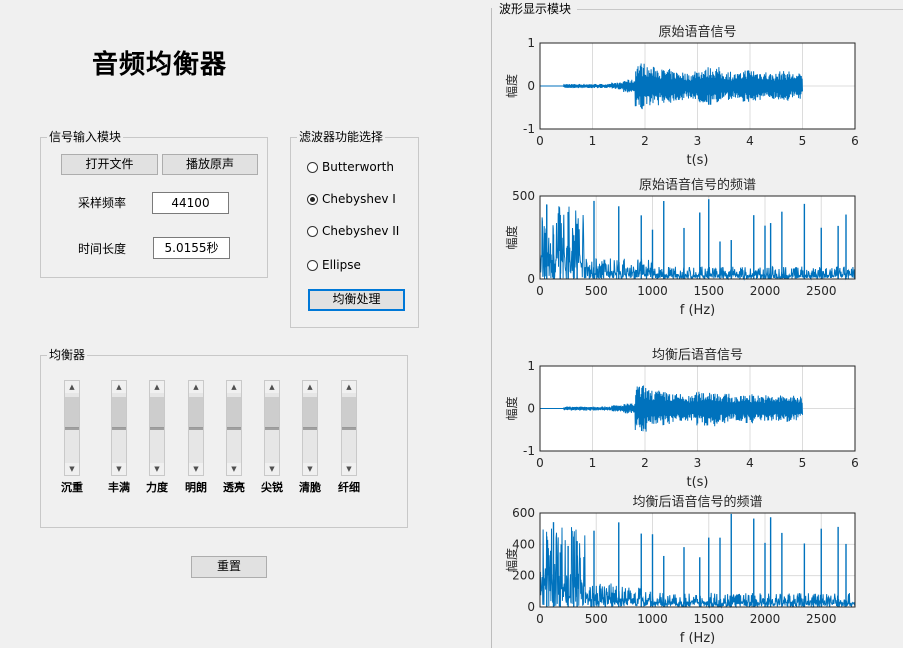 The height and width of the screenshot is (648, 903). Describe the element at coordinates (341, 137) in the screenshot. I see `filter-select-panel-title: 滤波器功能选择` at that location.